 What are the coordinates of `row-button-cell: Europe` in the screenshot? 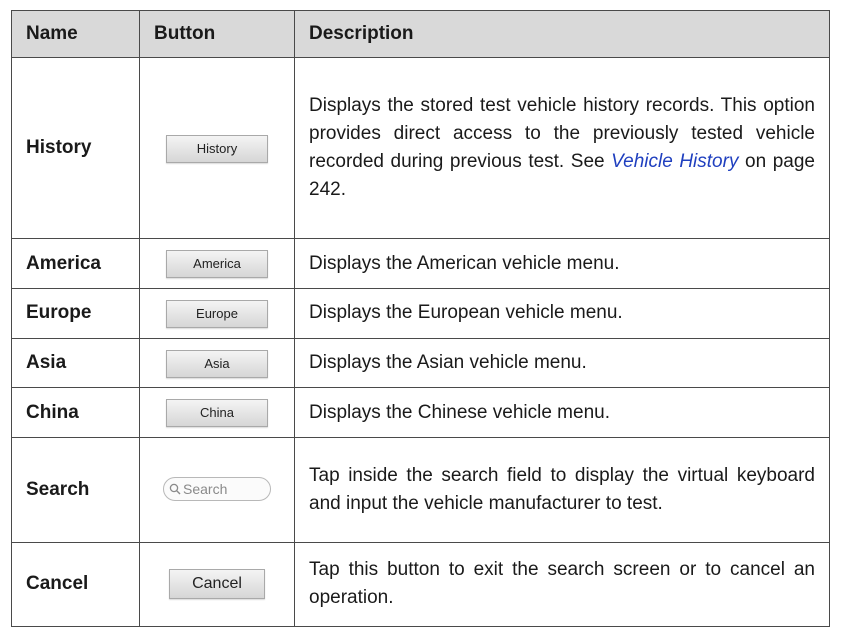 It's located at (217, 313).